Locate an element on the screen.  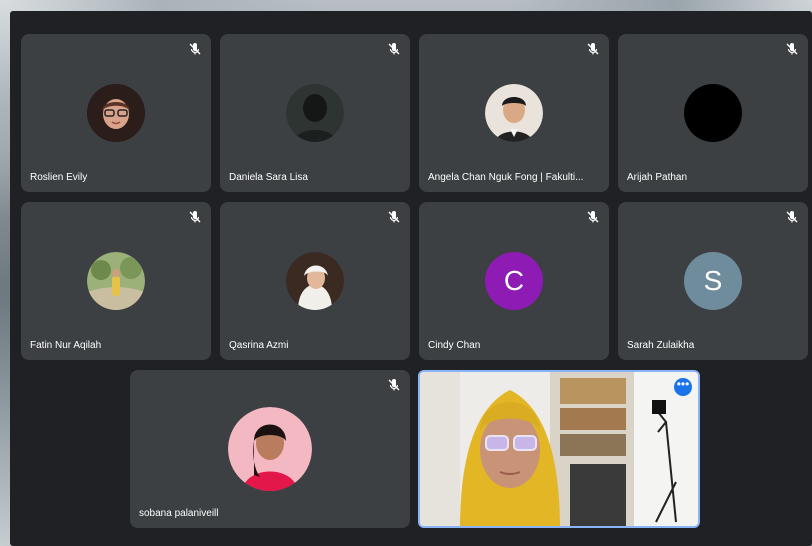
participant-name: Roslien Evily is located at coordinates (59, 177).